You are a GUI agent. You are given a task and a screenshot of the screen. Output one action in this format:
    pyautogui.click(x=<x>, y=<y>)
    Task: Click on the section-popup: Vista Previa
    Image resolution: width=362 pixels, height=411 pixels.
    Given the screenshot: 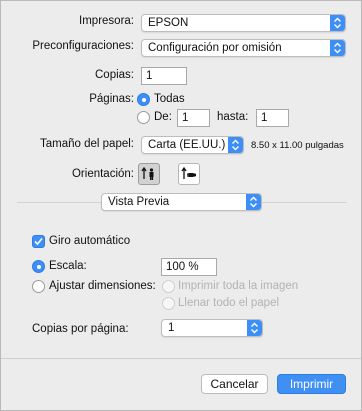 What is the action you would take?
    pyautogui.click(x=181, y=202)
    